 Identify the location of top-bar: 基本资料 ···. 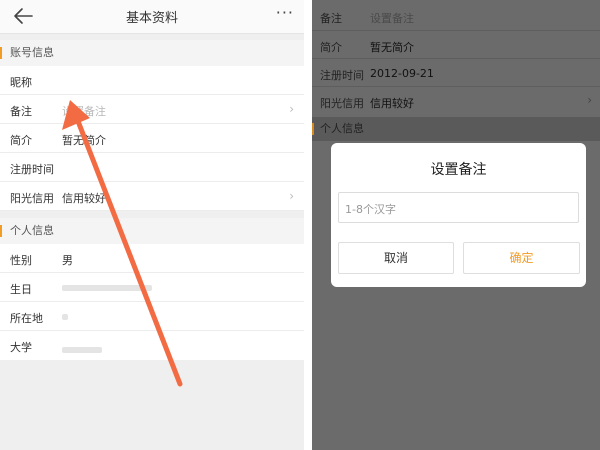
(152, 17).